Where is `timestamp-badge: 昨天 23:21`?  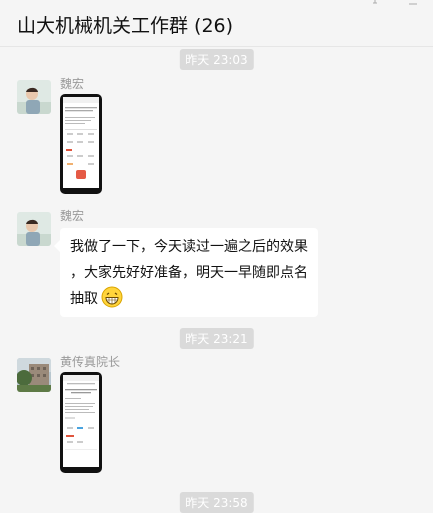 timestamp-badge: 昨天 23:21 is located at coordinates (216, 338).